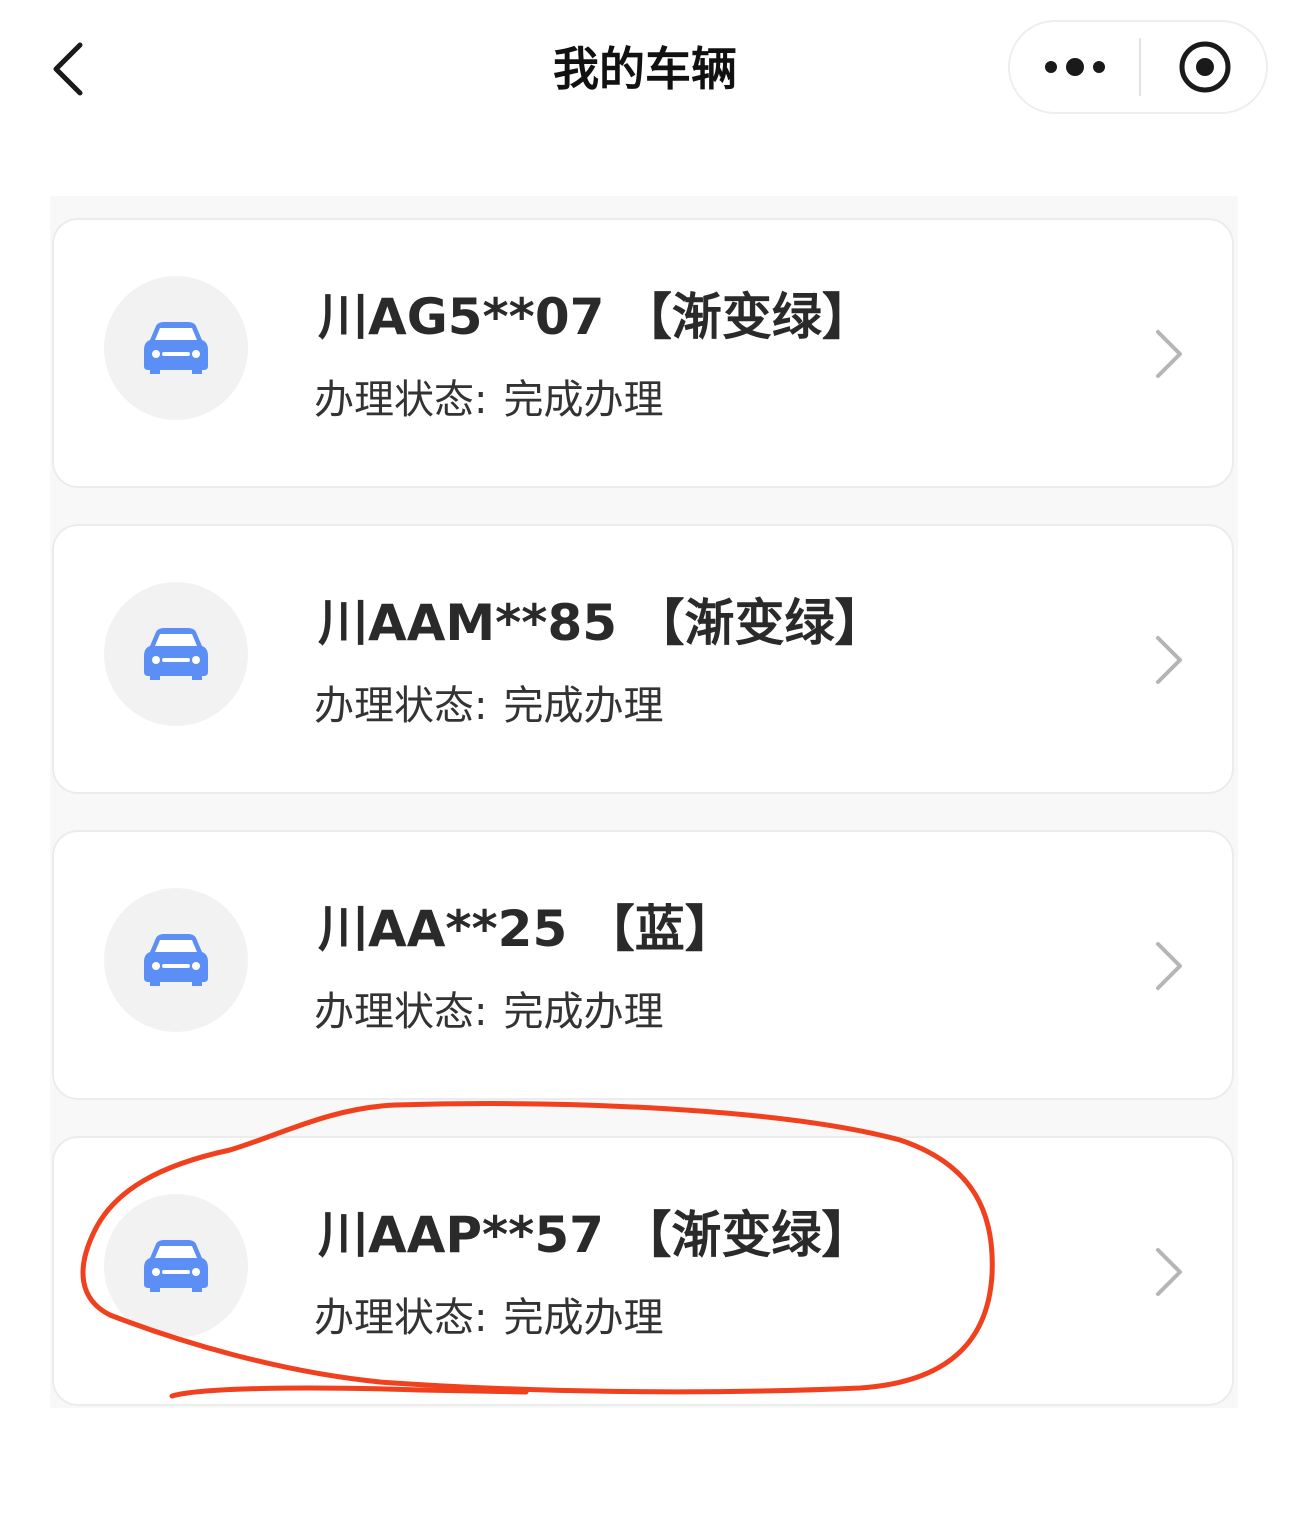 Image resolution: width=1290 pixels, height=1514 pixels. I want to click on navigation-bar: 我的车辆, so click(645, 70).